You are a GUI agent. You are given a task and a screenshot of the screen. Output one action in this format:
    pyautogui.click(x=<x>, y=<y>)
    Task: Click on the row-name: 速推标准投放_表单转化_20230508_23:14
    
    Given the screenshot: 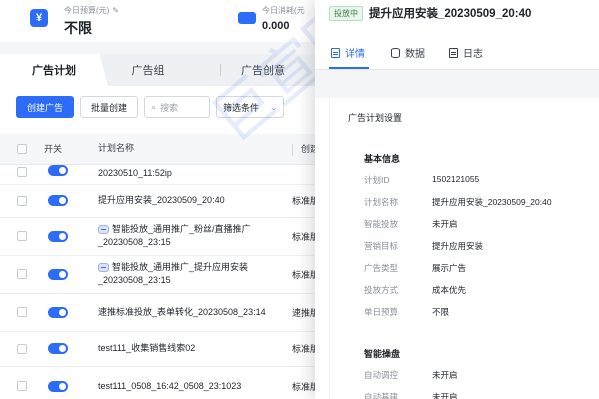 What is the action you would take?
    pyautogui.click(x=189, y=312)
    